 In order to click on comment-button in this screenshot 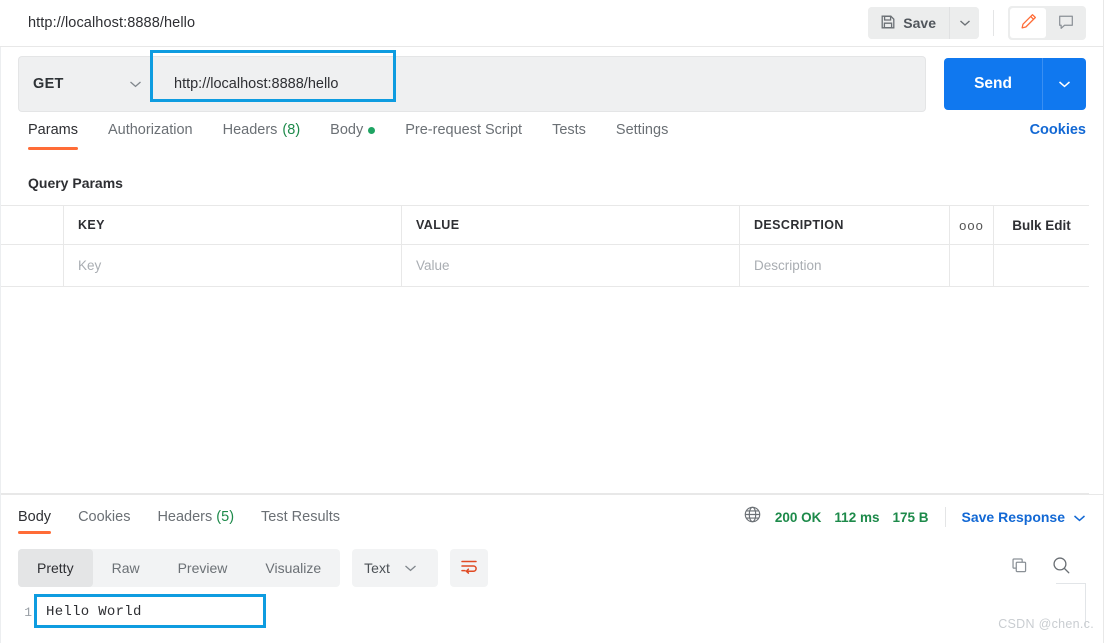, I will do `click(1066, 23)`.